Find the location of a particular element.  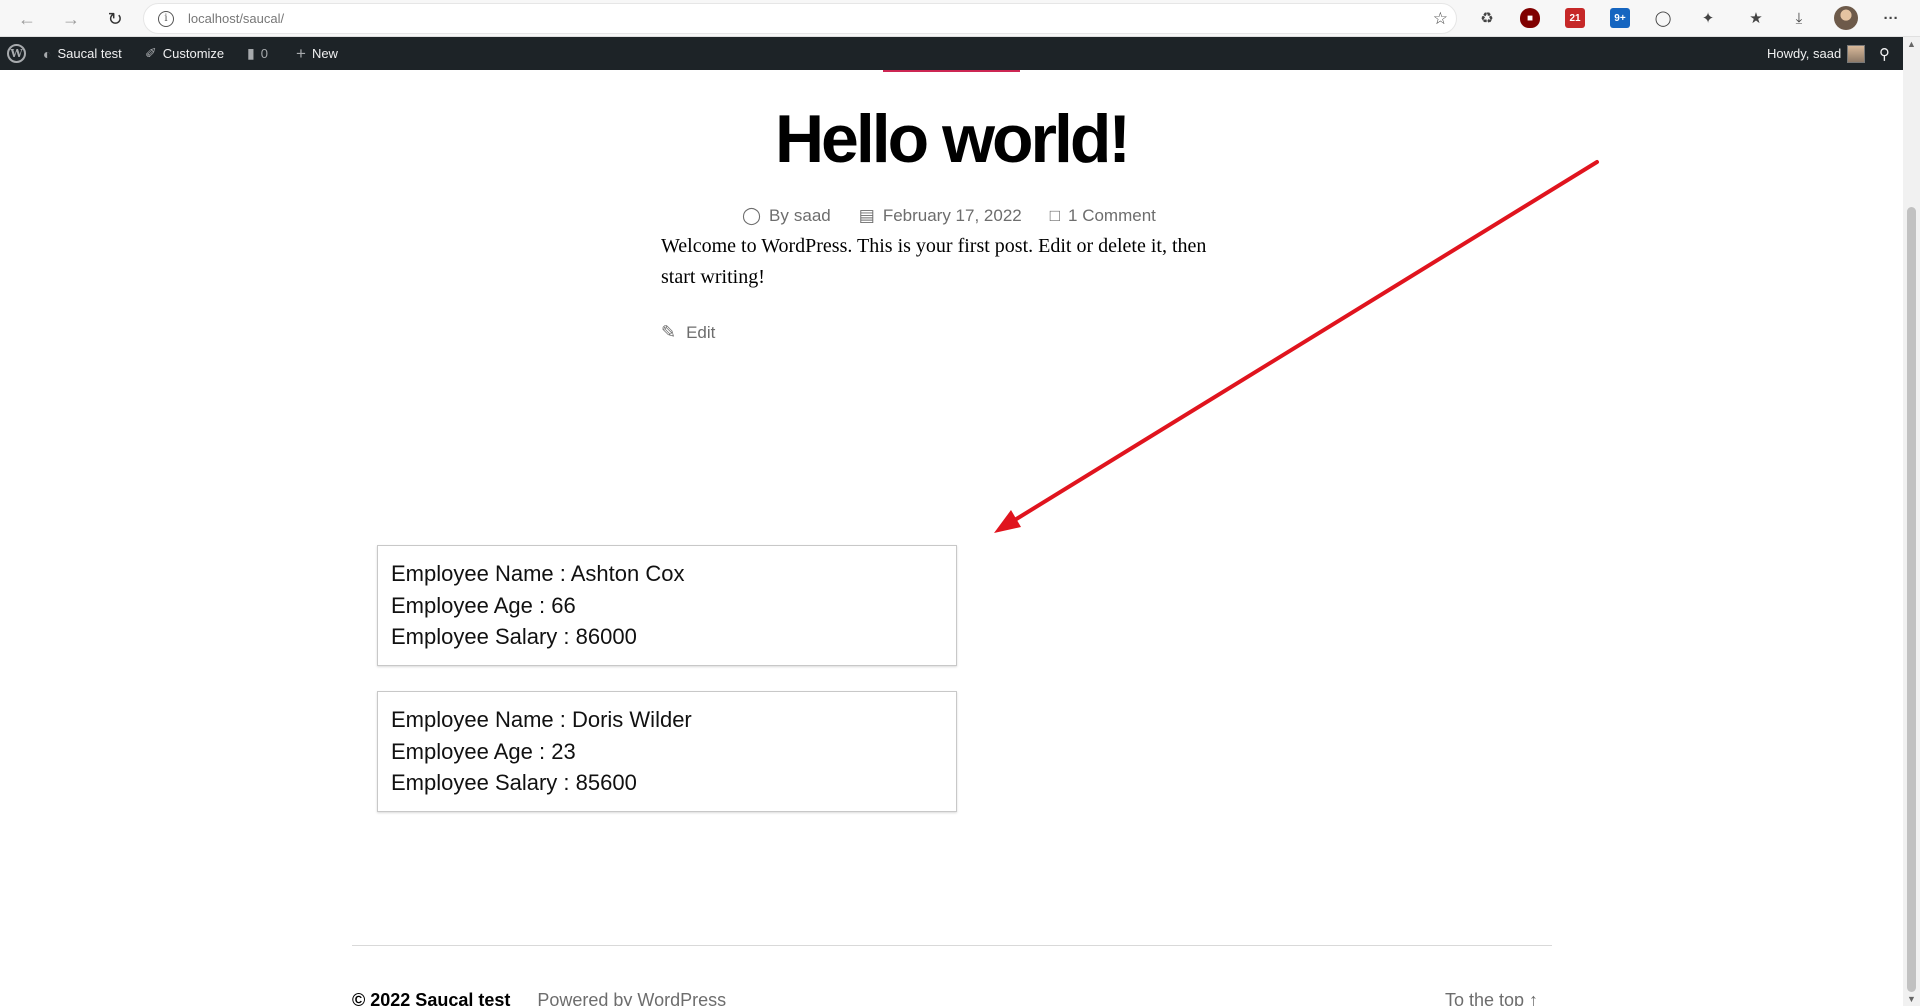

extensions-puzzle-icon: ✦ is located at coordinates (1708, 18).